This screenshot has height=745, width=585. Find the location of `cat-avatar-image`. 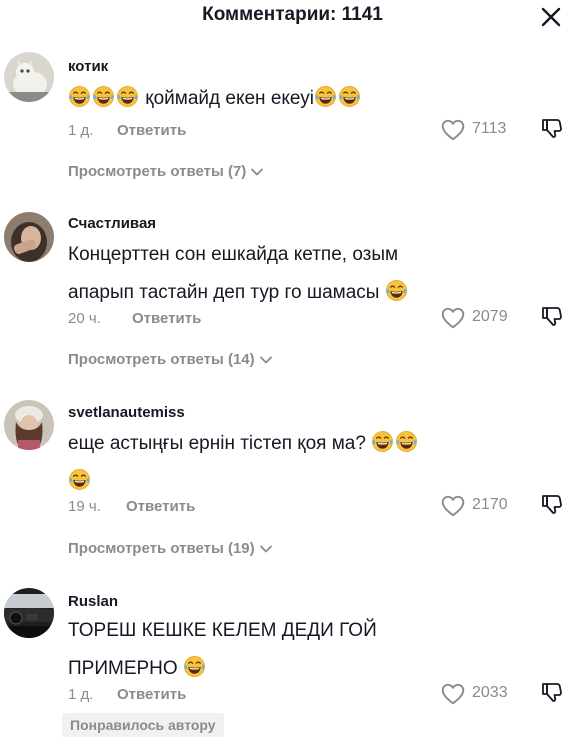

cat-avatar-image is located at coordinates (29, 77).